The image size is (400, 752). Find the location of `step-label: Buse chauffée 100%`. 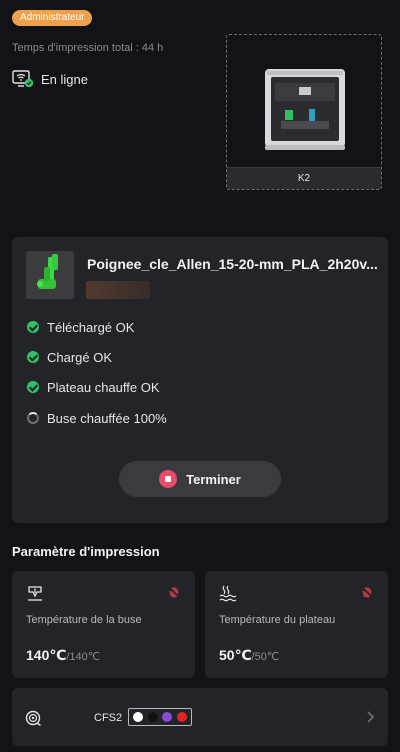

step-label: Buse chauffée 100% is located at coordinates (107, 418).